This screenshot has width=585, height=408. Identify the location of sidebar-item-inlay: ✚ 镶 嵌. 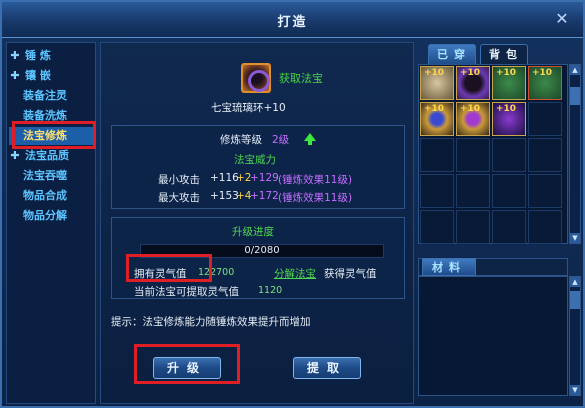
(51, 76).